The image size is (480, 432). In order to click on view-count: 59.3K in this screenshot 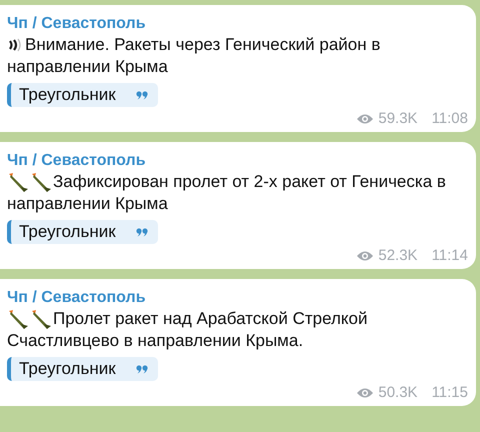, I will do `click(398, 119)`.